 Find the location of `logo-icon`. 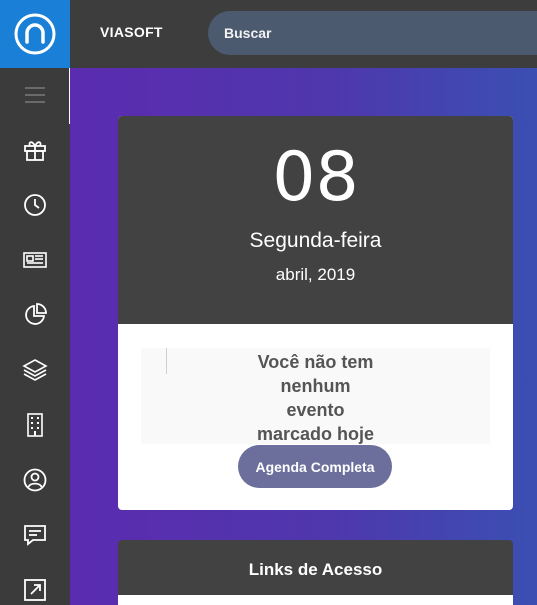

logo-icon is located at coordinates (35, 34).